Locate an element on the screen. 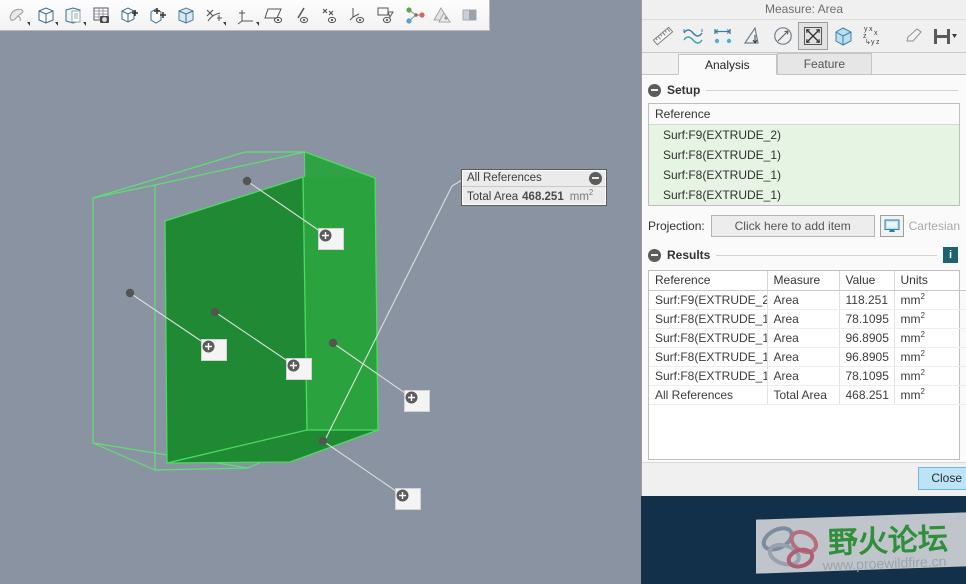 This screenshot has height=584, width=966. transform-icon: y x z x ↳ y z is located at coordinates (873, 36).